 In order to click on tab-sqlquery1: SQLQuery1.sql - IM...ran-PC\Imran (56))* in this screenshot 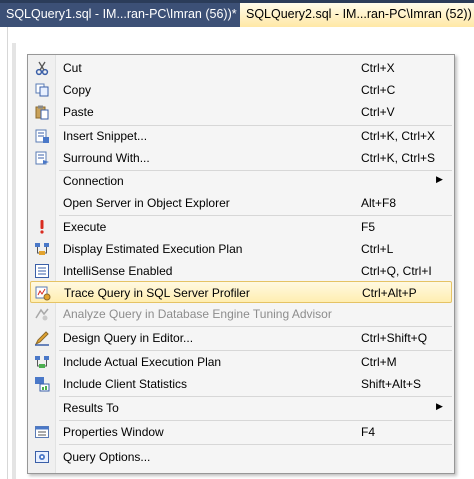, I will do `click(120, 15)`.